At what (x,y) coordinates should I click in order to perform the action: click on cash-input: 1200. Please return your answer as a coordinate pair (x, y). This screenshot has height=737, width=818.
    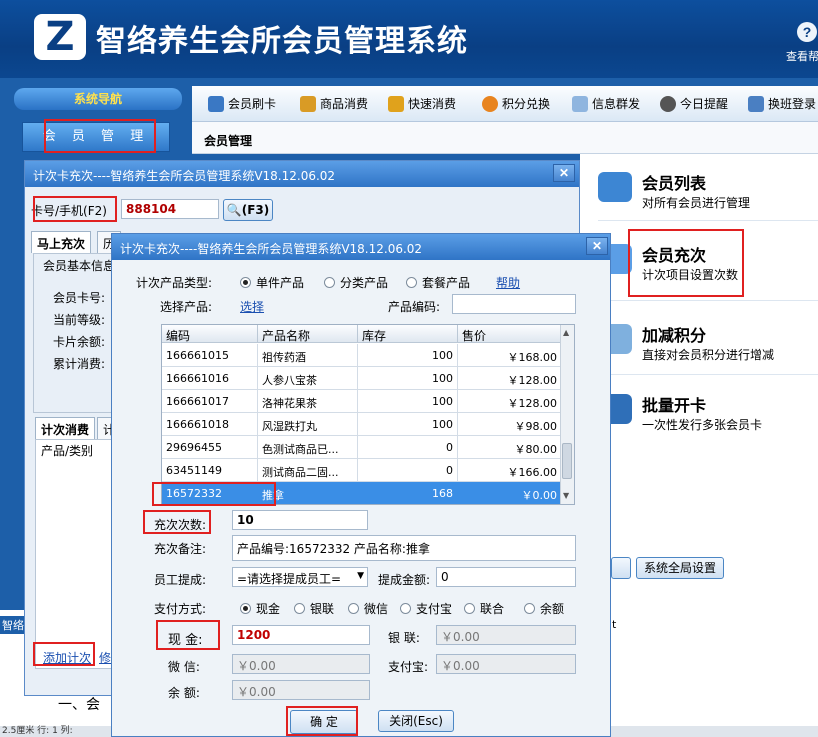
    Looking at the image, I should click on (301, 635).